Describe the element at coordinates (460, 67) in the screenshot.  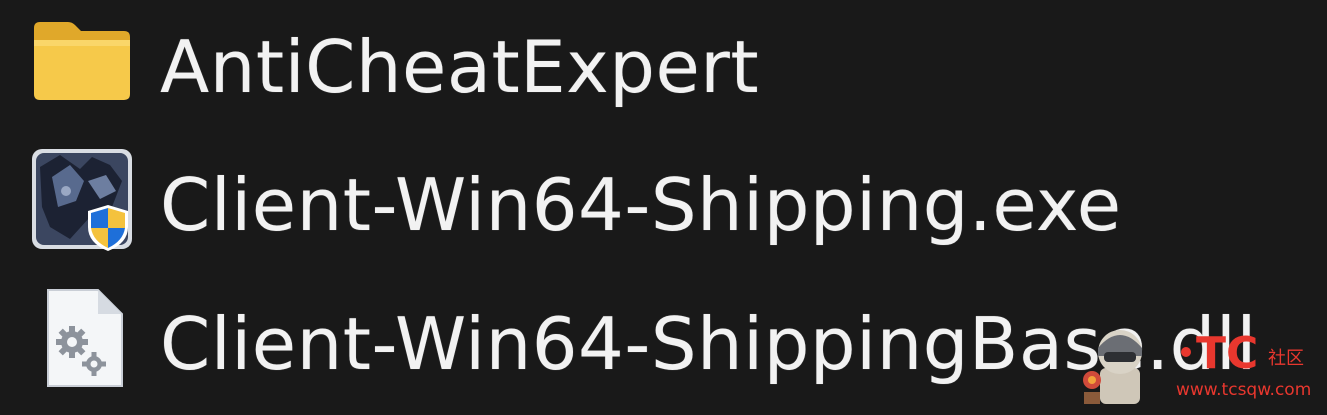
I see `file-name-label: AntiCheatExpert` at that location.